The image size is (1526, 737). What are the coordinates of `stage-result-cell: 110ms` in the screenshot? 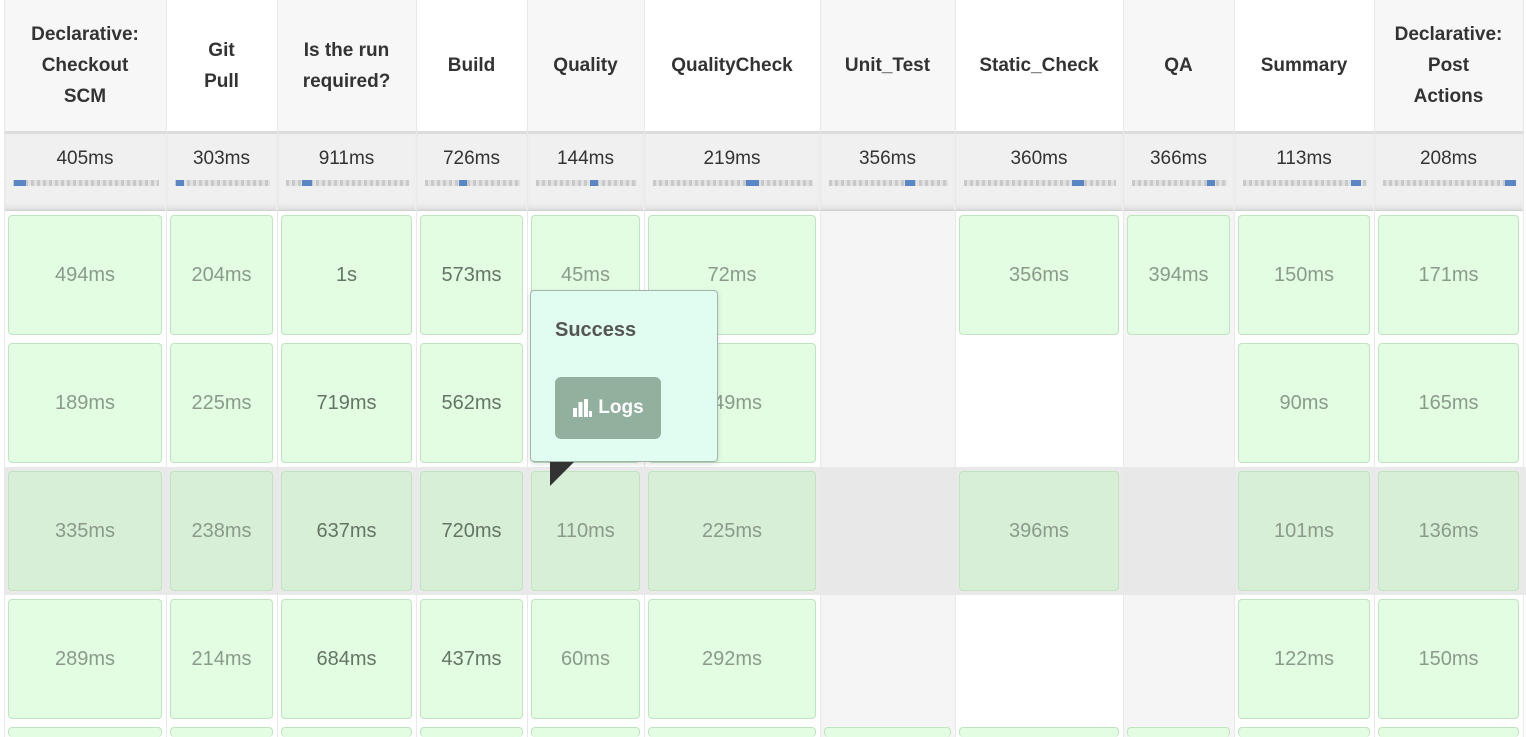 It's located at (585, 531).